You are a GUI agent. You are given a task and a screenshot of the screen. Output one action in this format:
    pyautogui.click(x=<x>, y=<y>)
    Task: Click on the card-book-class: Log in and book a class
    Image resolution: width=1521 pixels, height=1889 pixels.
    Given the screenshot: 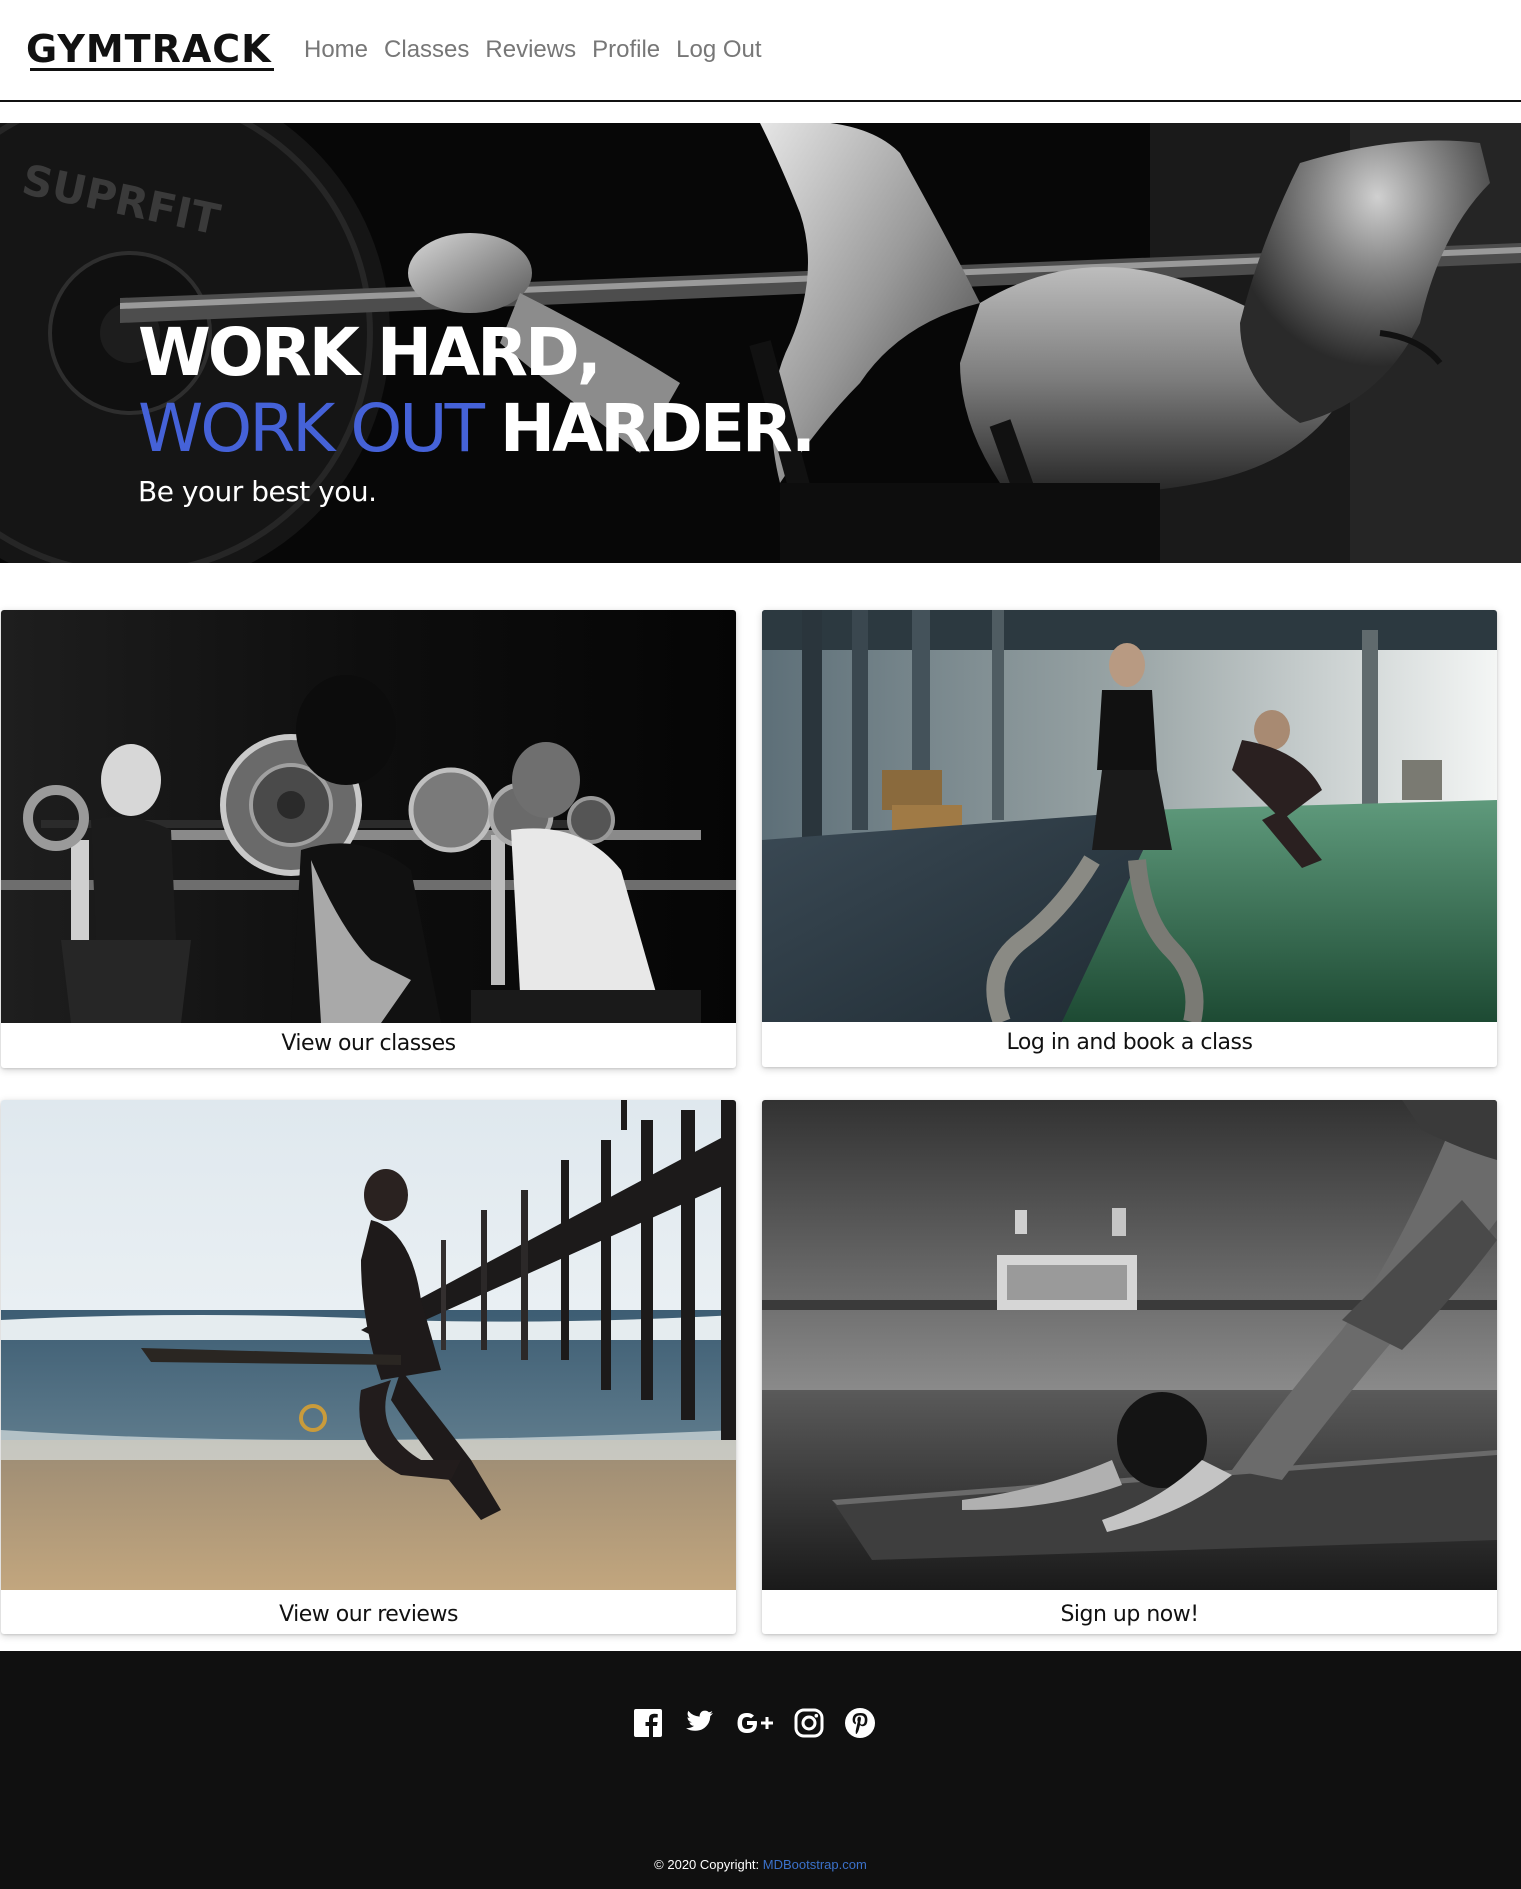 What is the action you would take?
    pyautogui.click(x=1129, y=838)
    